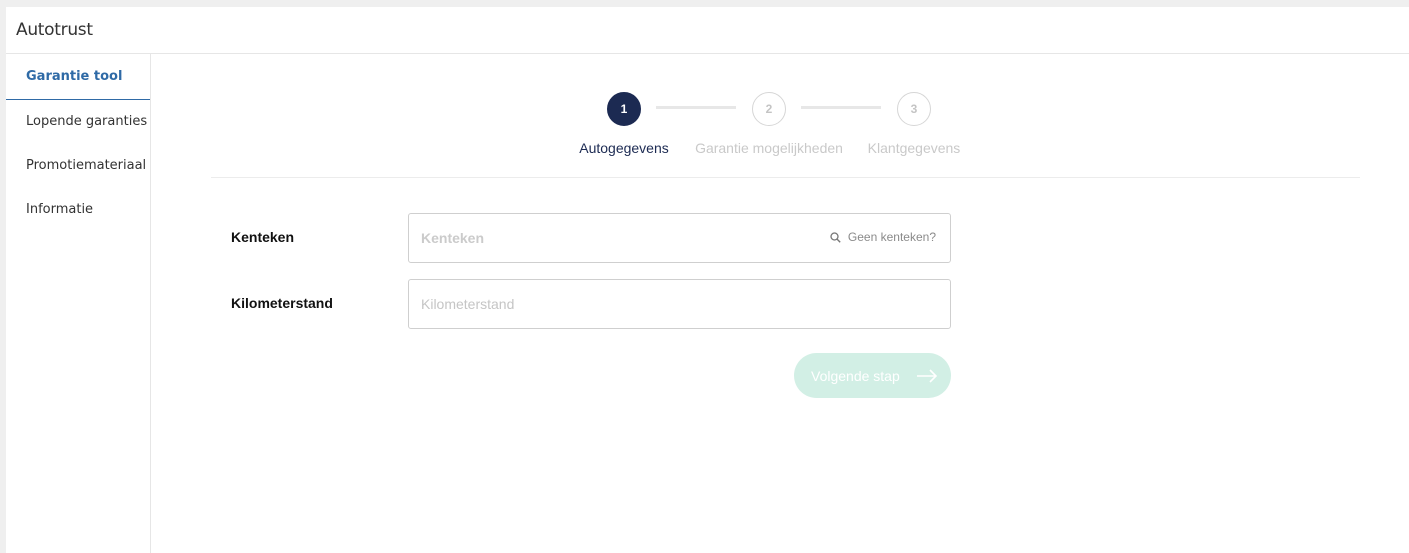  Describe the element at coordinates (78, 166) in the screenshot. I see `sidebar-item-promotiemateriaal: Promotiemateriaal` at that location.